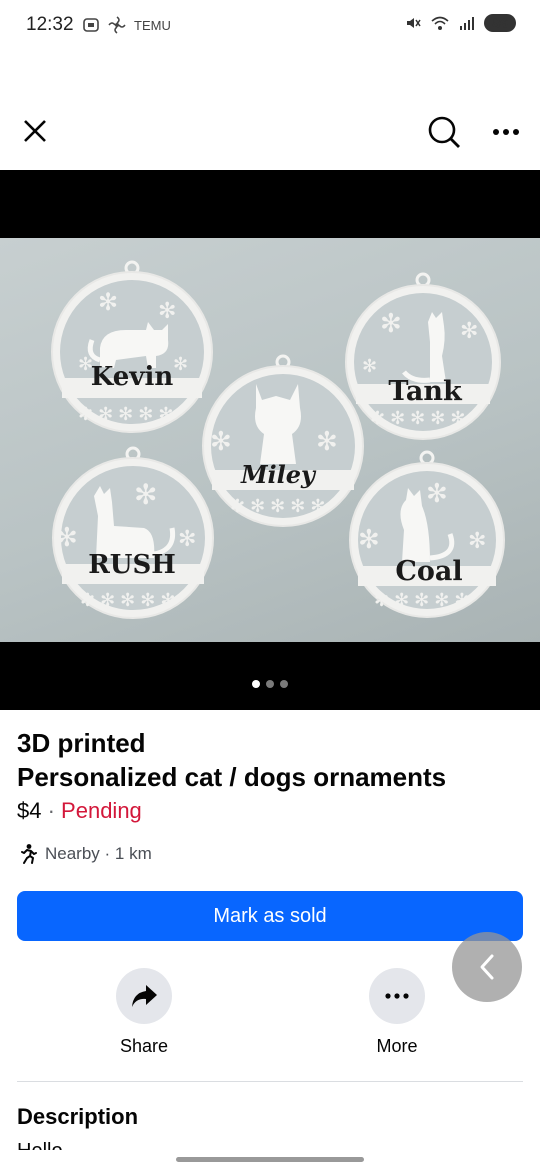  What do you see at coordinates (414, 23) in the screenshot?
I see `mute-icon` at bounding box center [414, 23].